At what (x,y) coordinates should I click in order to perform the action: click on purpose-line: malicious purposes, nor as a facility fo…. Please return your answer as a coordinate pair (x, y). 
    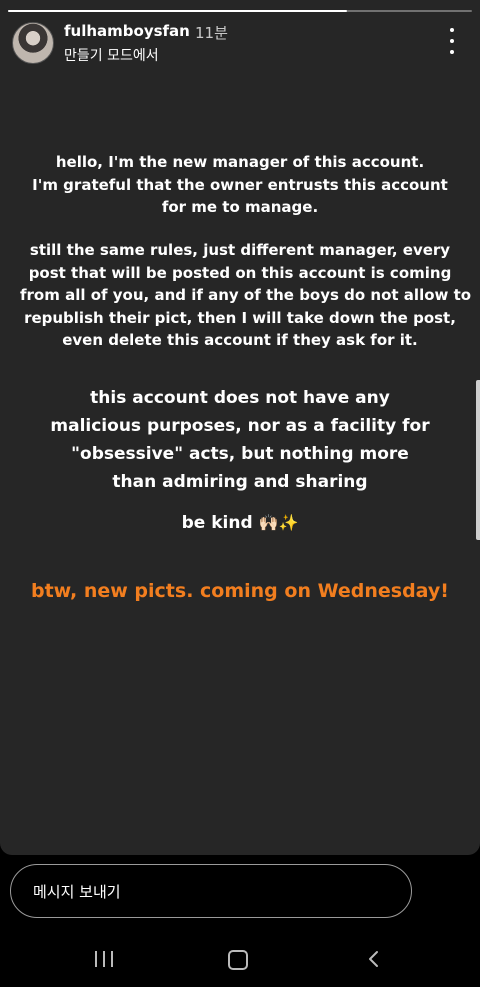
    Looking at the image, I should click on (240, 426).